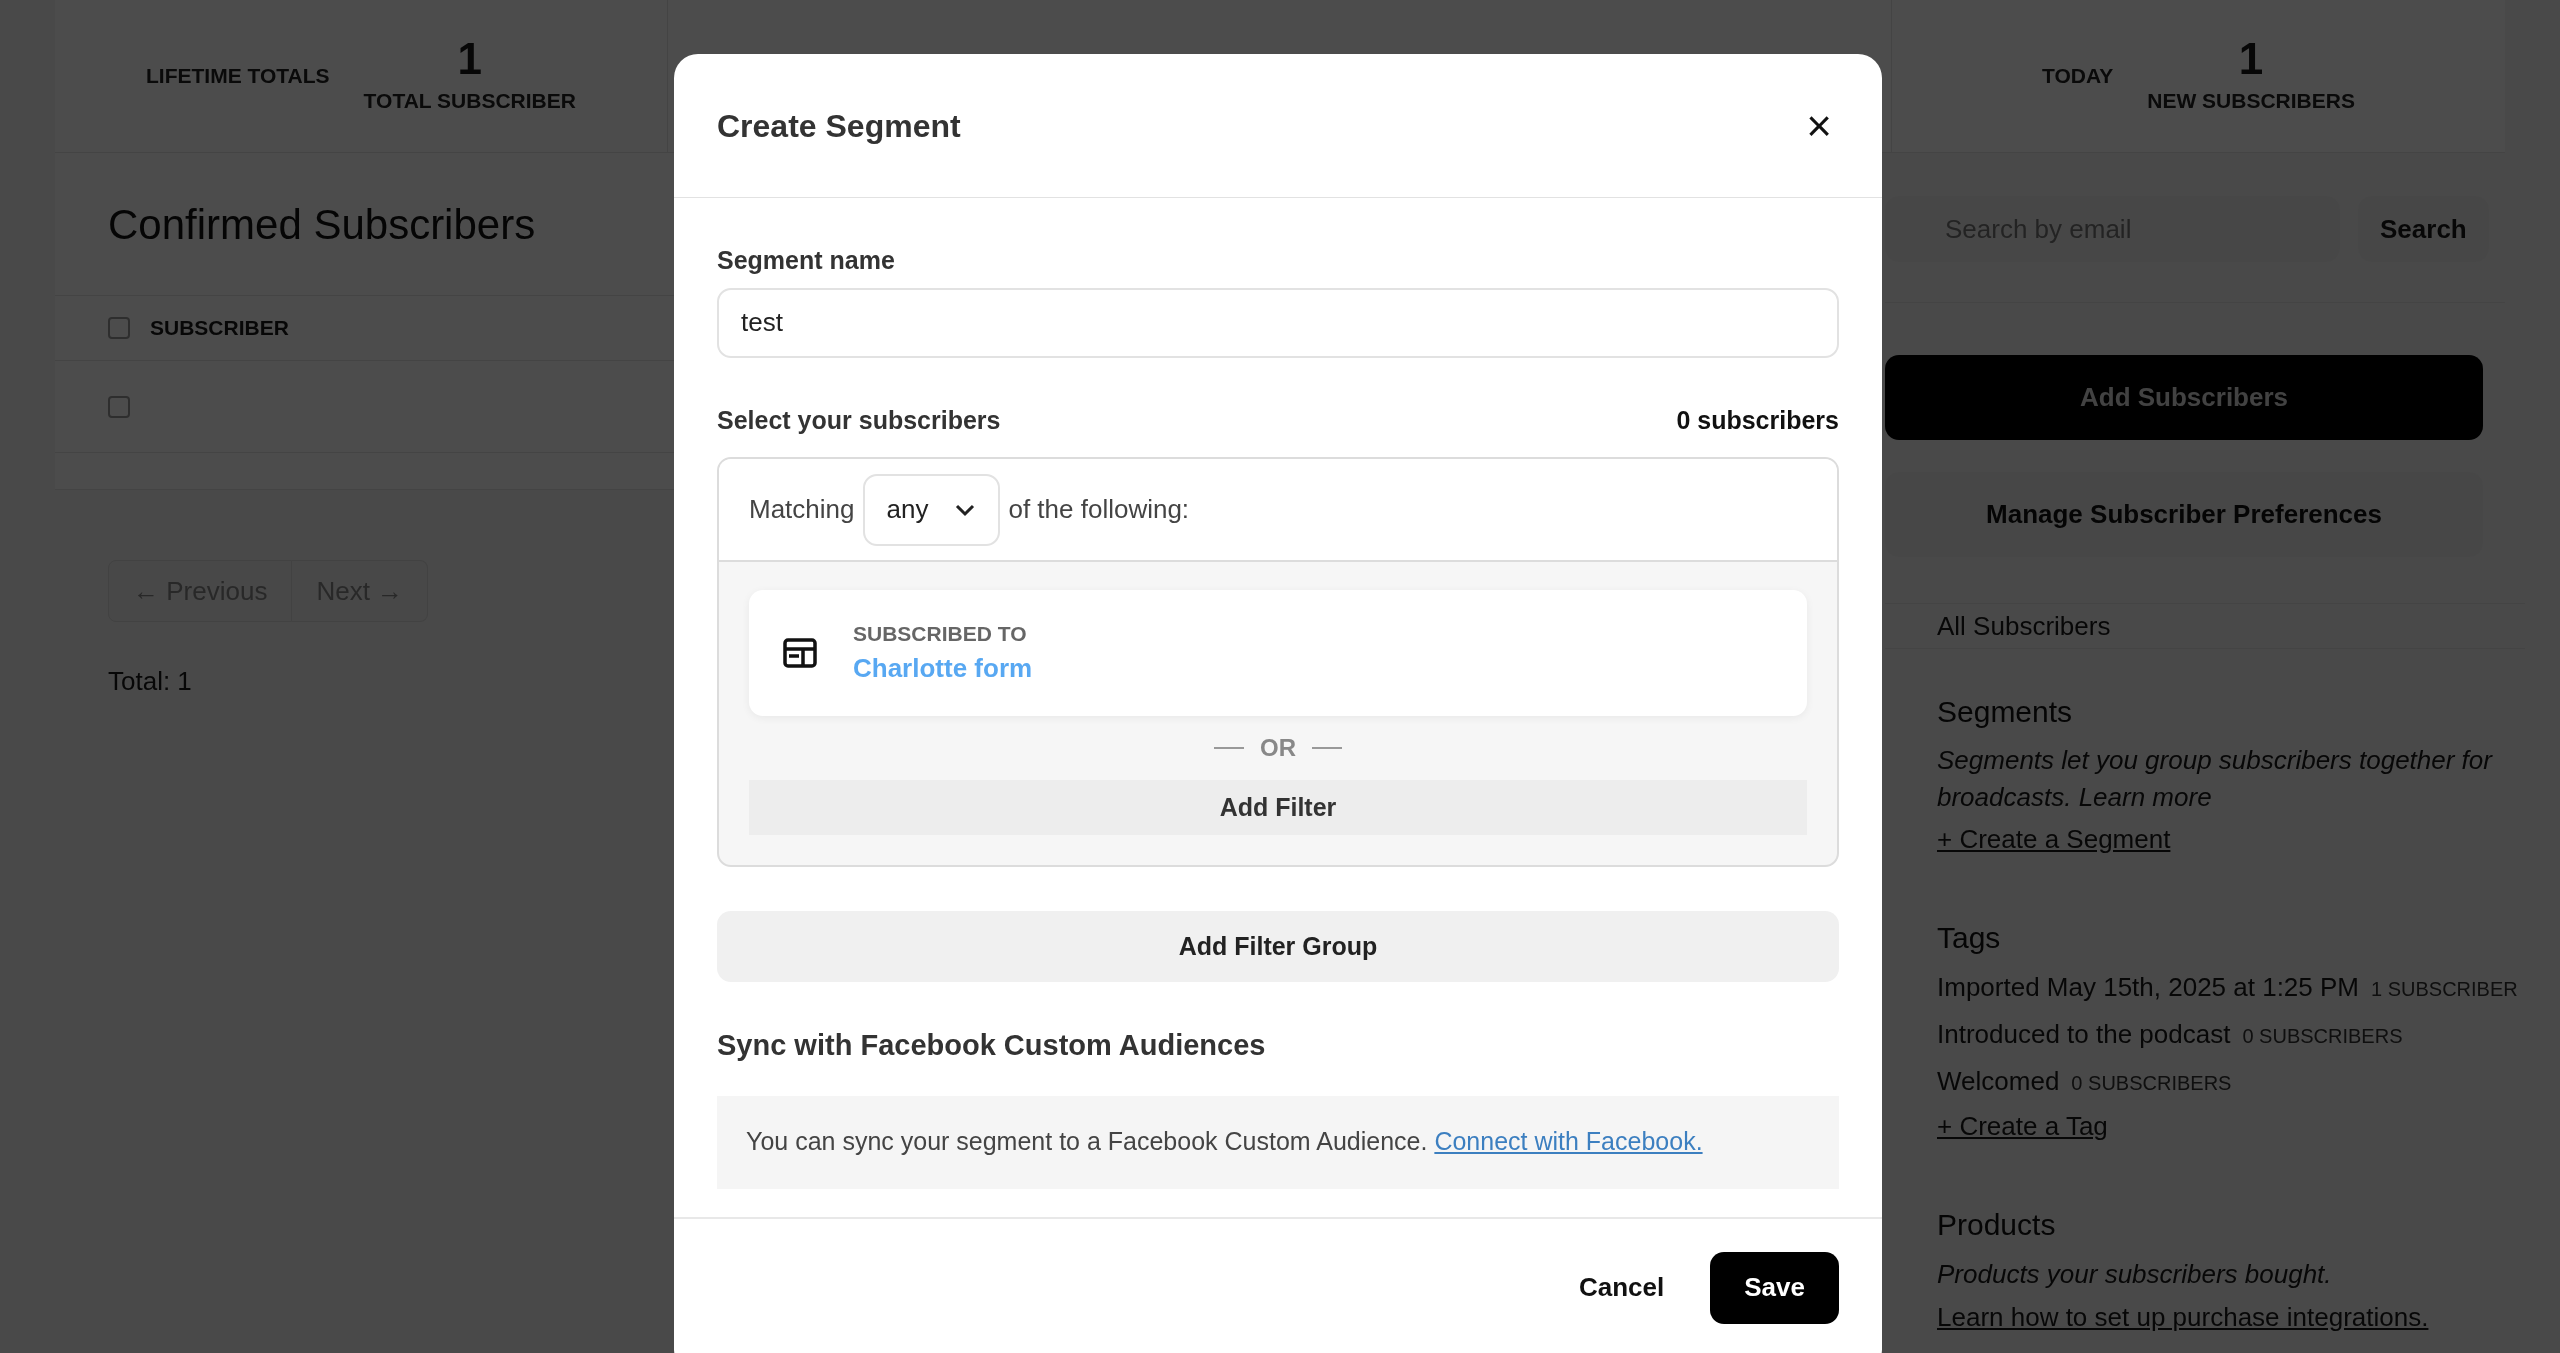  I want to click on section-title: Products, so click(1997, 1225).